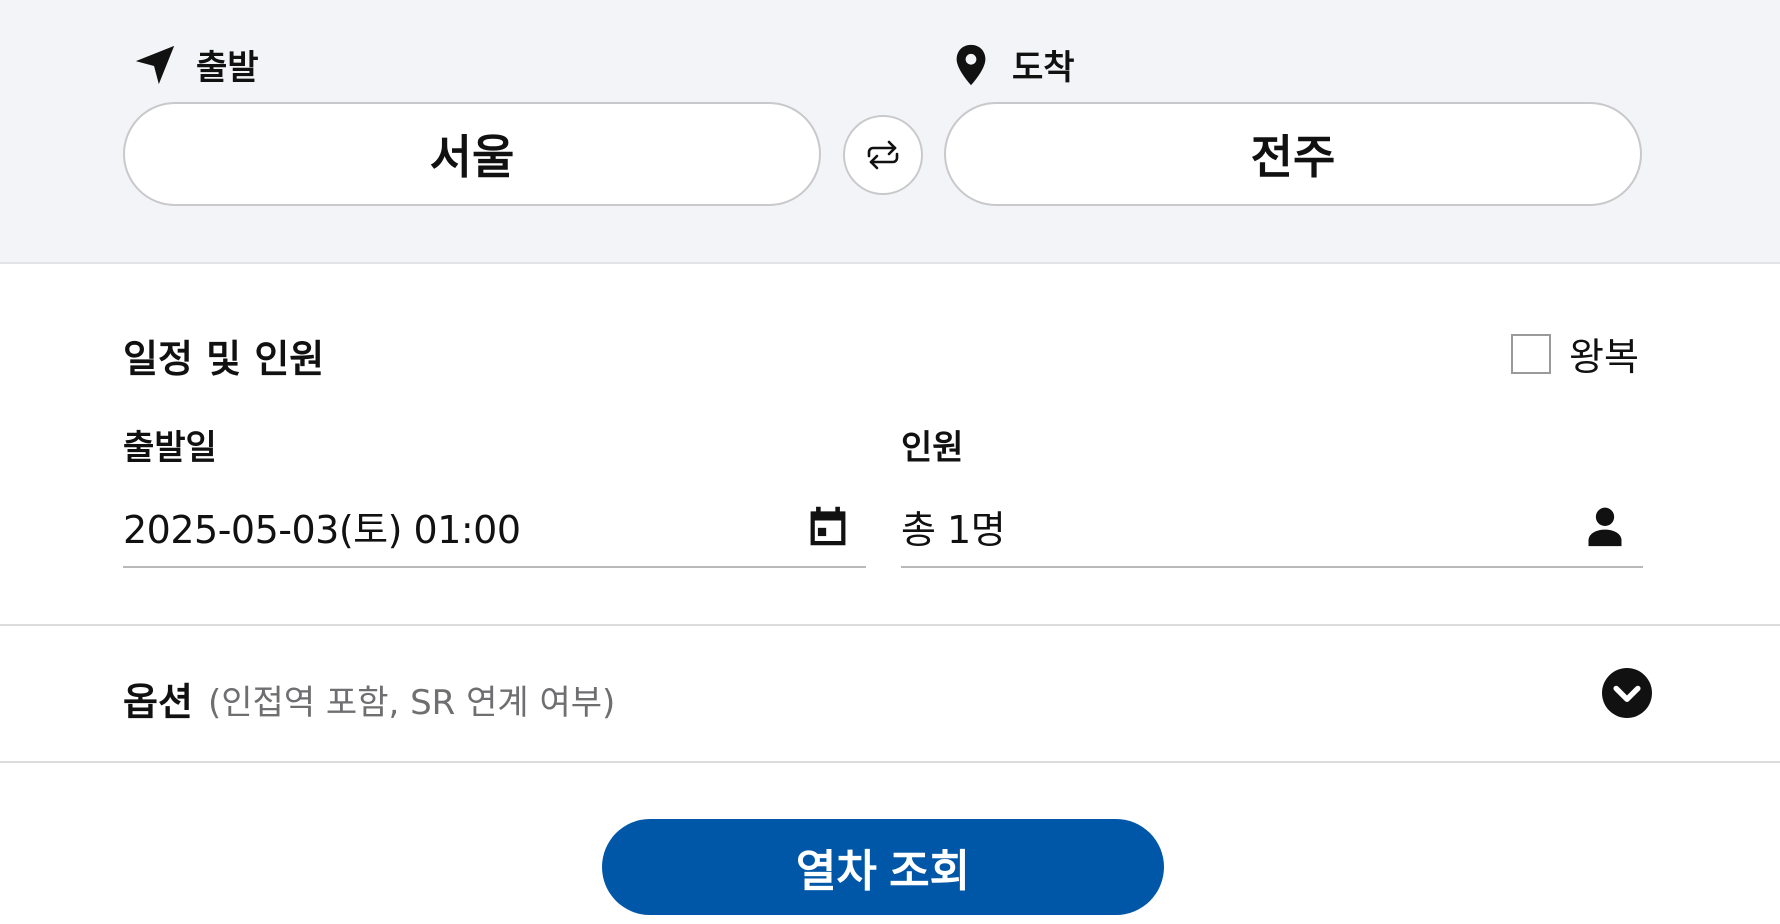  What do you see at coordinates (932, 448) in the screenshot?
I see `passengers-label: 인원` at bounding box center [932, 448].